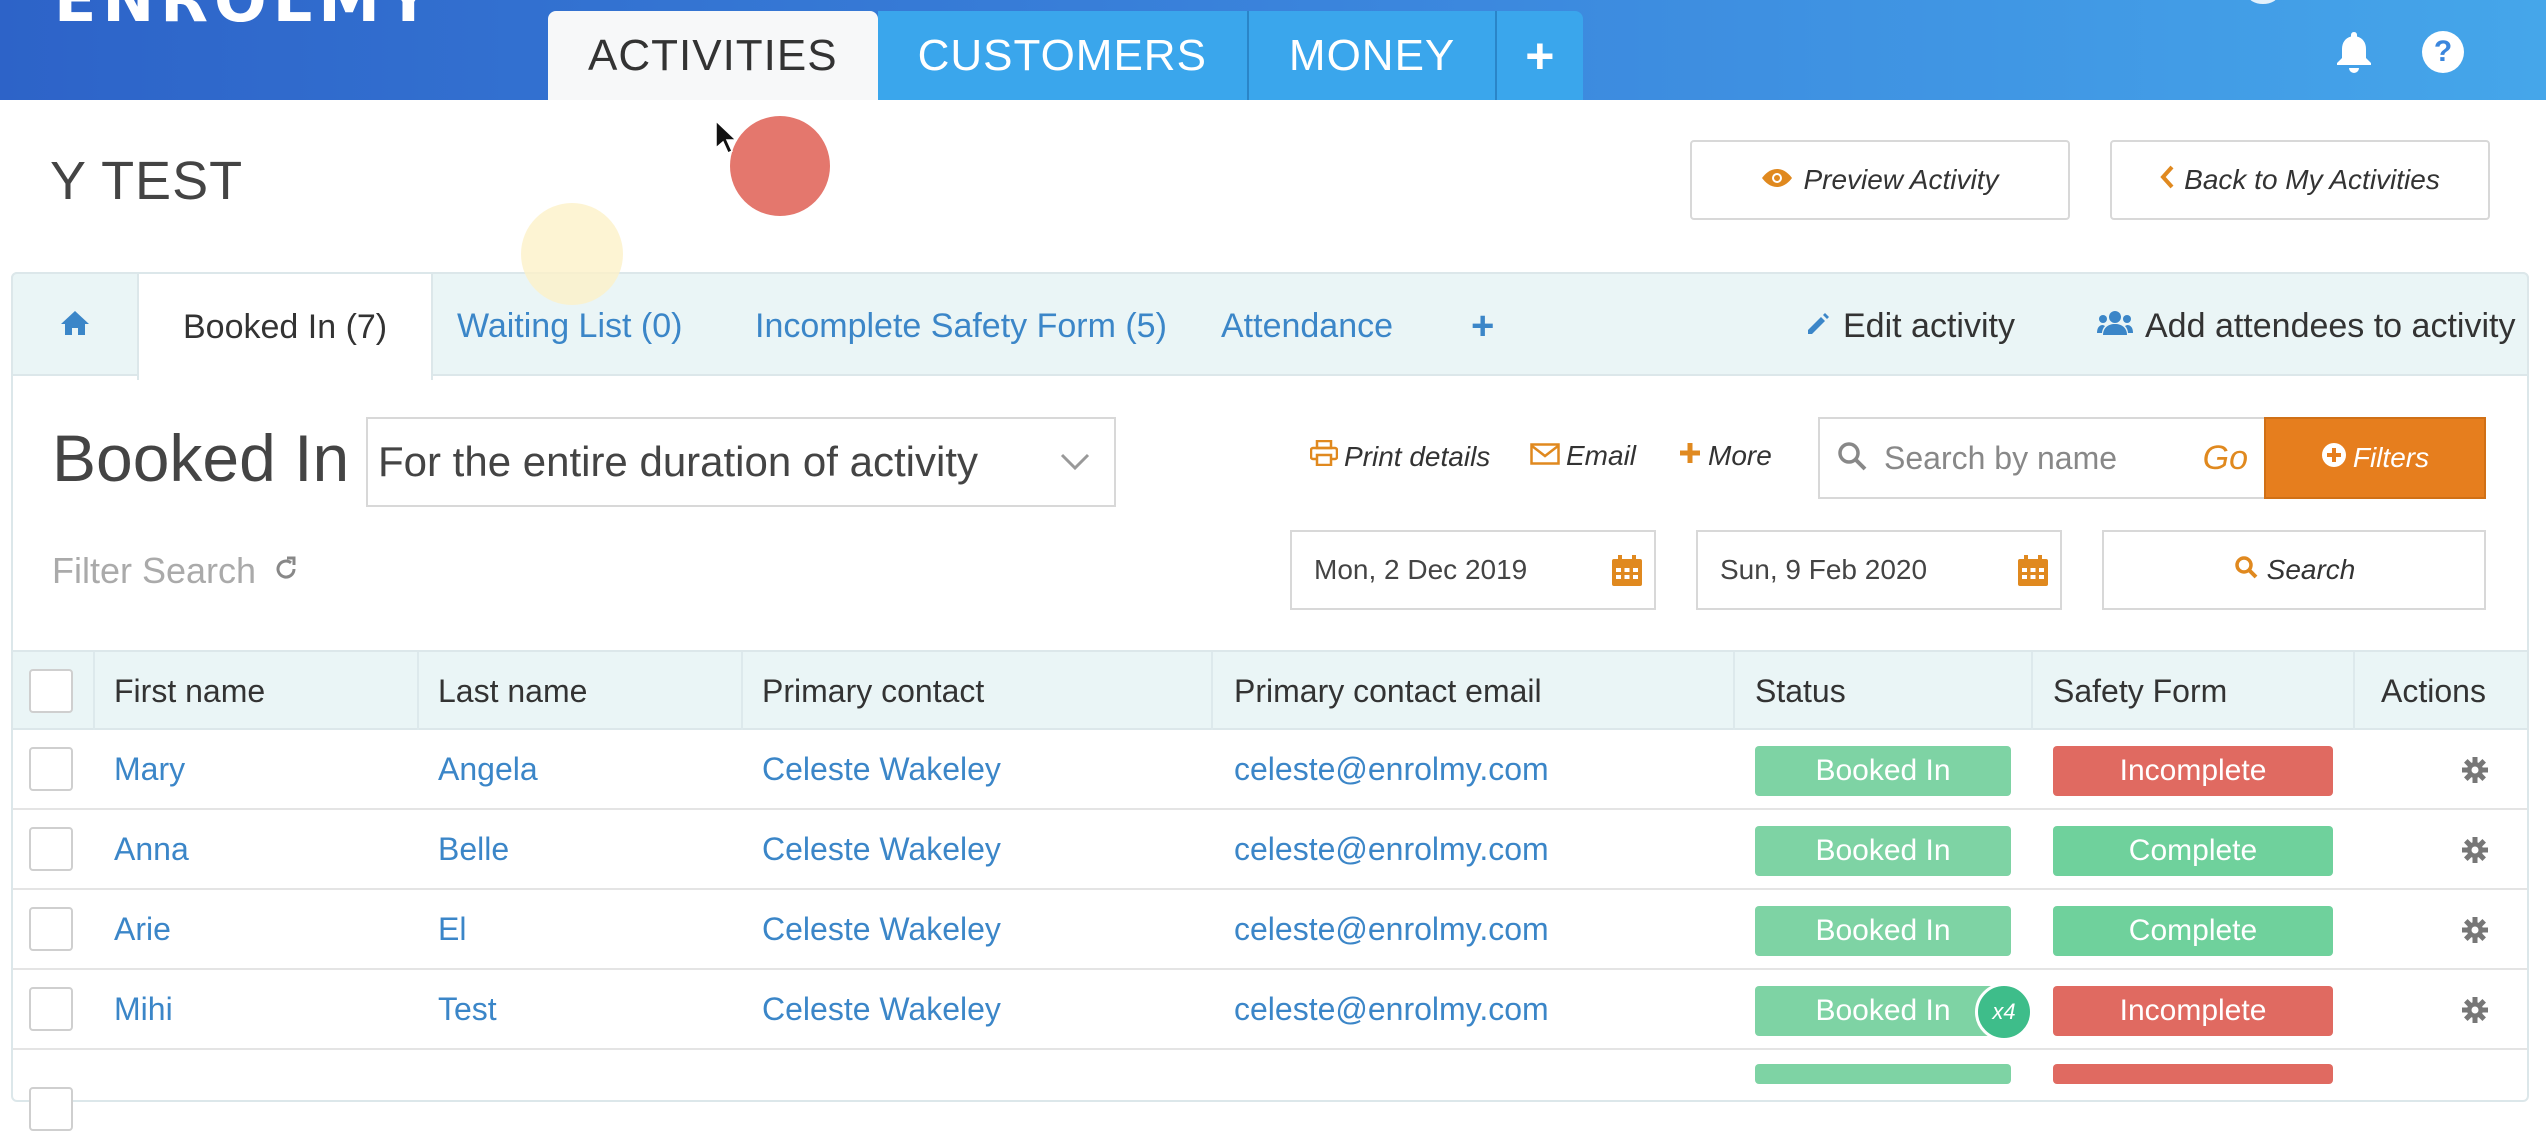  What do you see at coordinates (2004, 1012) in the screenshot?
I see `status-count-bubble: x4` at bounding box center [2004, 1012].